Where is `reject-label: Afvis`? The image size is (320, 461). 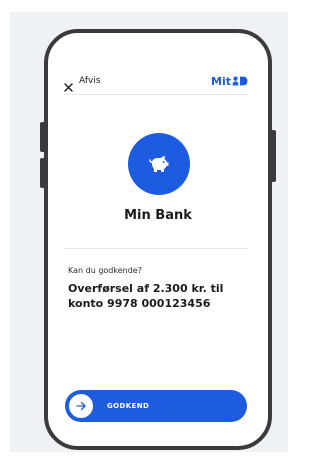
reject-label: Afvis is located at coordinates (90, 81).